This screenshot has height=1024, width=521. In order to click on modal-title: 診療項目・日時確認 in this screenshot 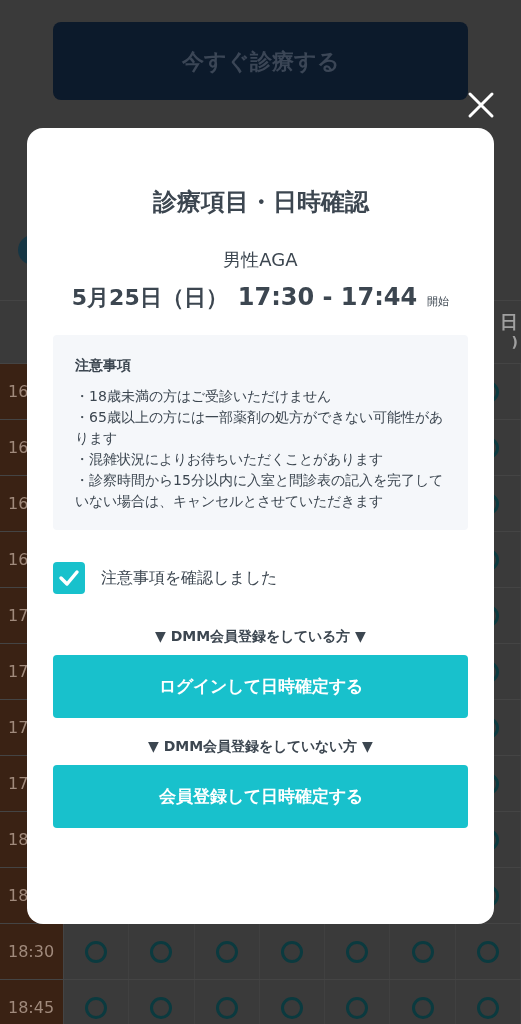, I will do `click(260, 202)`.